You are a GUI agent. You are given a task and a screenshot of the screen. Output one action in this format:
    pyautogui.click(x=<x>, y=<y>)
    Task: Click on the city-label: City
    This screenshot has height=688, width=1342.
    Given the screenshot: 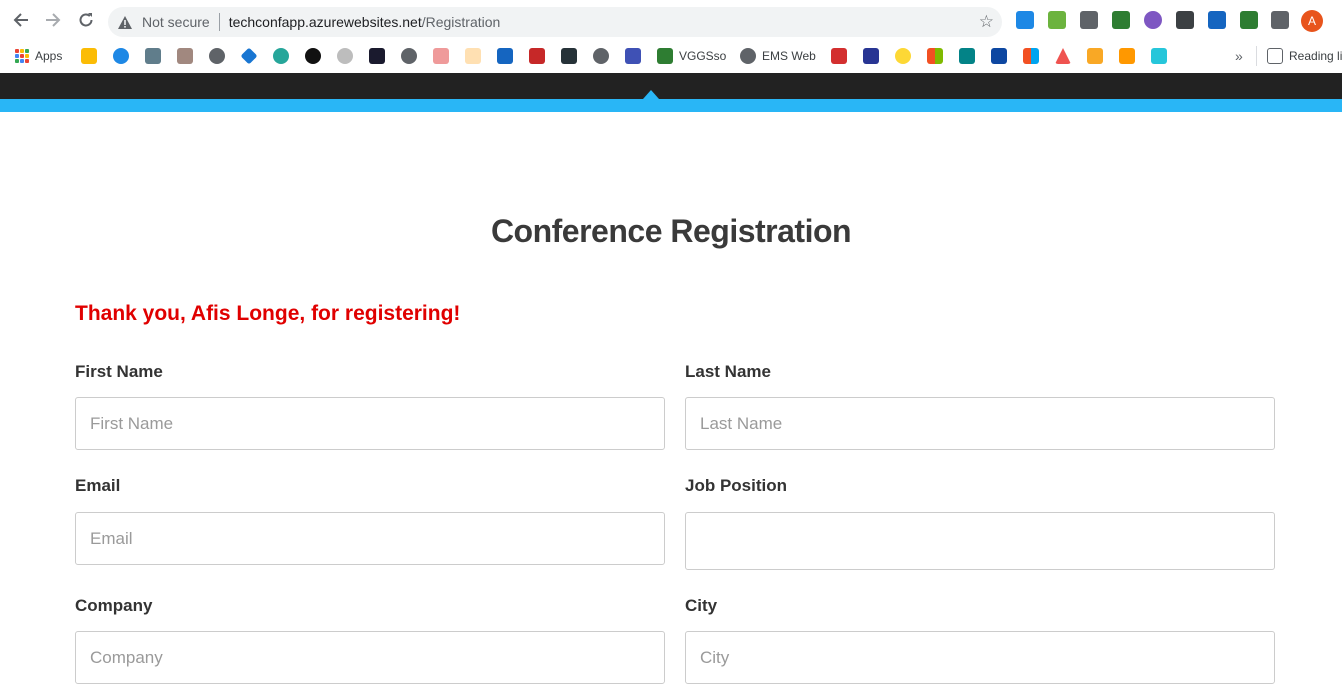 What is the action you would take?
    pyautogui.click(x=701, y=605)
    